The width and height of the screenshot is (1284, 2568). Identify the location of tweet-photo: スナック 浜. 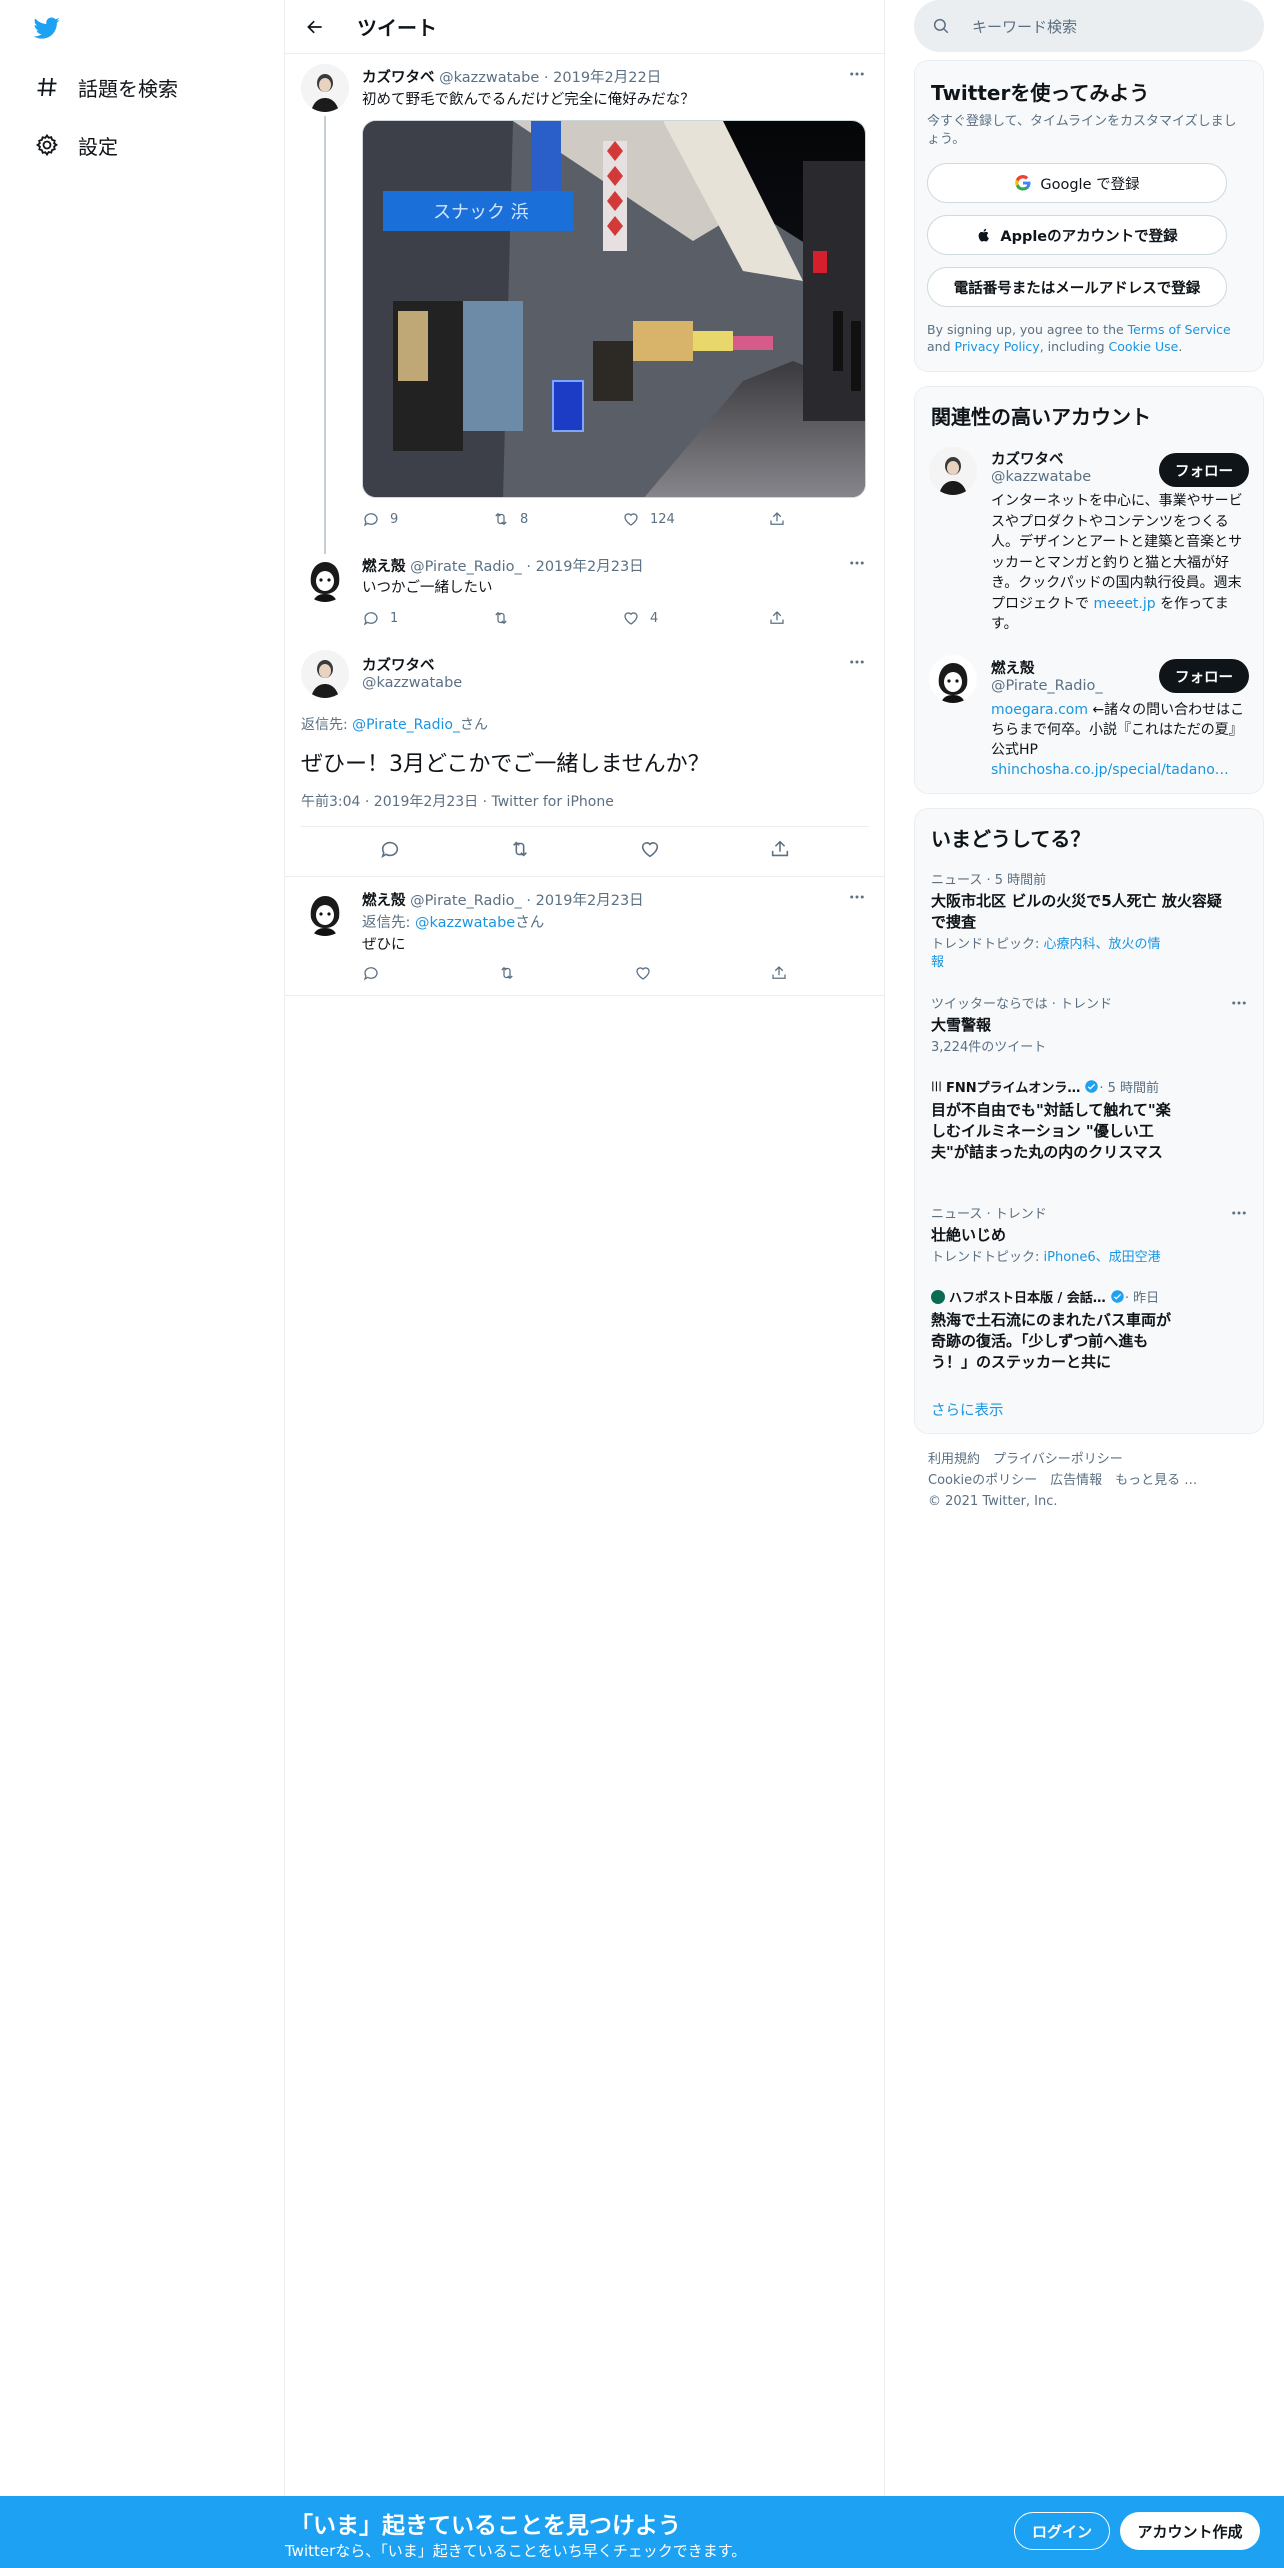
(614, 309).